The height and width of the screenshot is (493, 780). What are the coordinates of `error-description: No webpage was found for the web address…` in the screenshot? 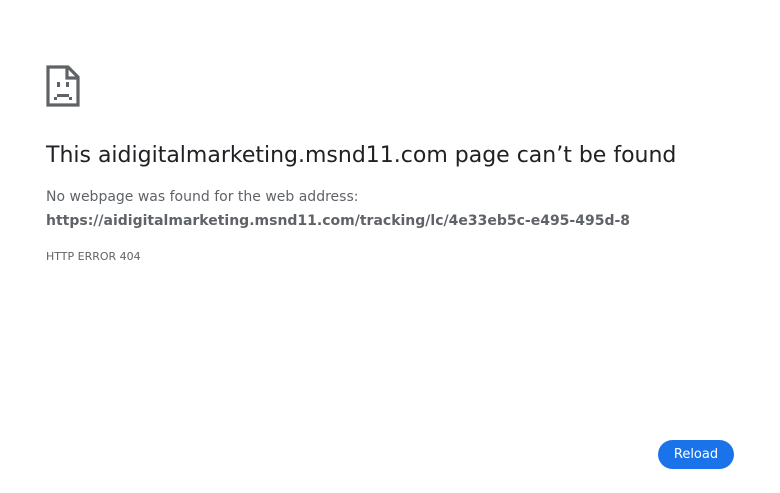 It's located at (202, 197).